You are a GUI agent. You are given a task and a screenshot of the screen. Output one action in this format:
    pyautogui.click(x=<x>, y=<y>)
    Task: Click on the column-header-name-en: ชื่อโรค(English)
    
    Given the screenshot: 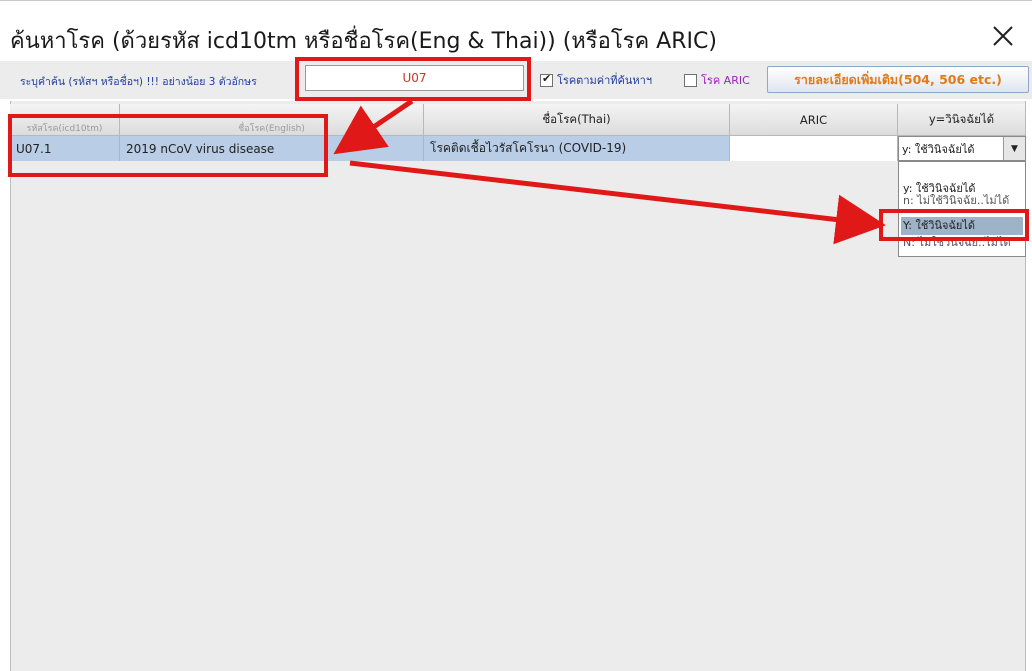 What is the action you would take?
    pyautogui.click(x=272, y=120)
    